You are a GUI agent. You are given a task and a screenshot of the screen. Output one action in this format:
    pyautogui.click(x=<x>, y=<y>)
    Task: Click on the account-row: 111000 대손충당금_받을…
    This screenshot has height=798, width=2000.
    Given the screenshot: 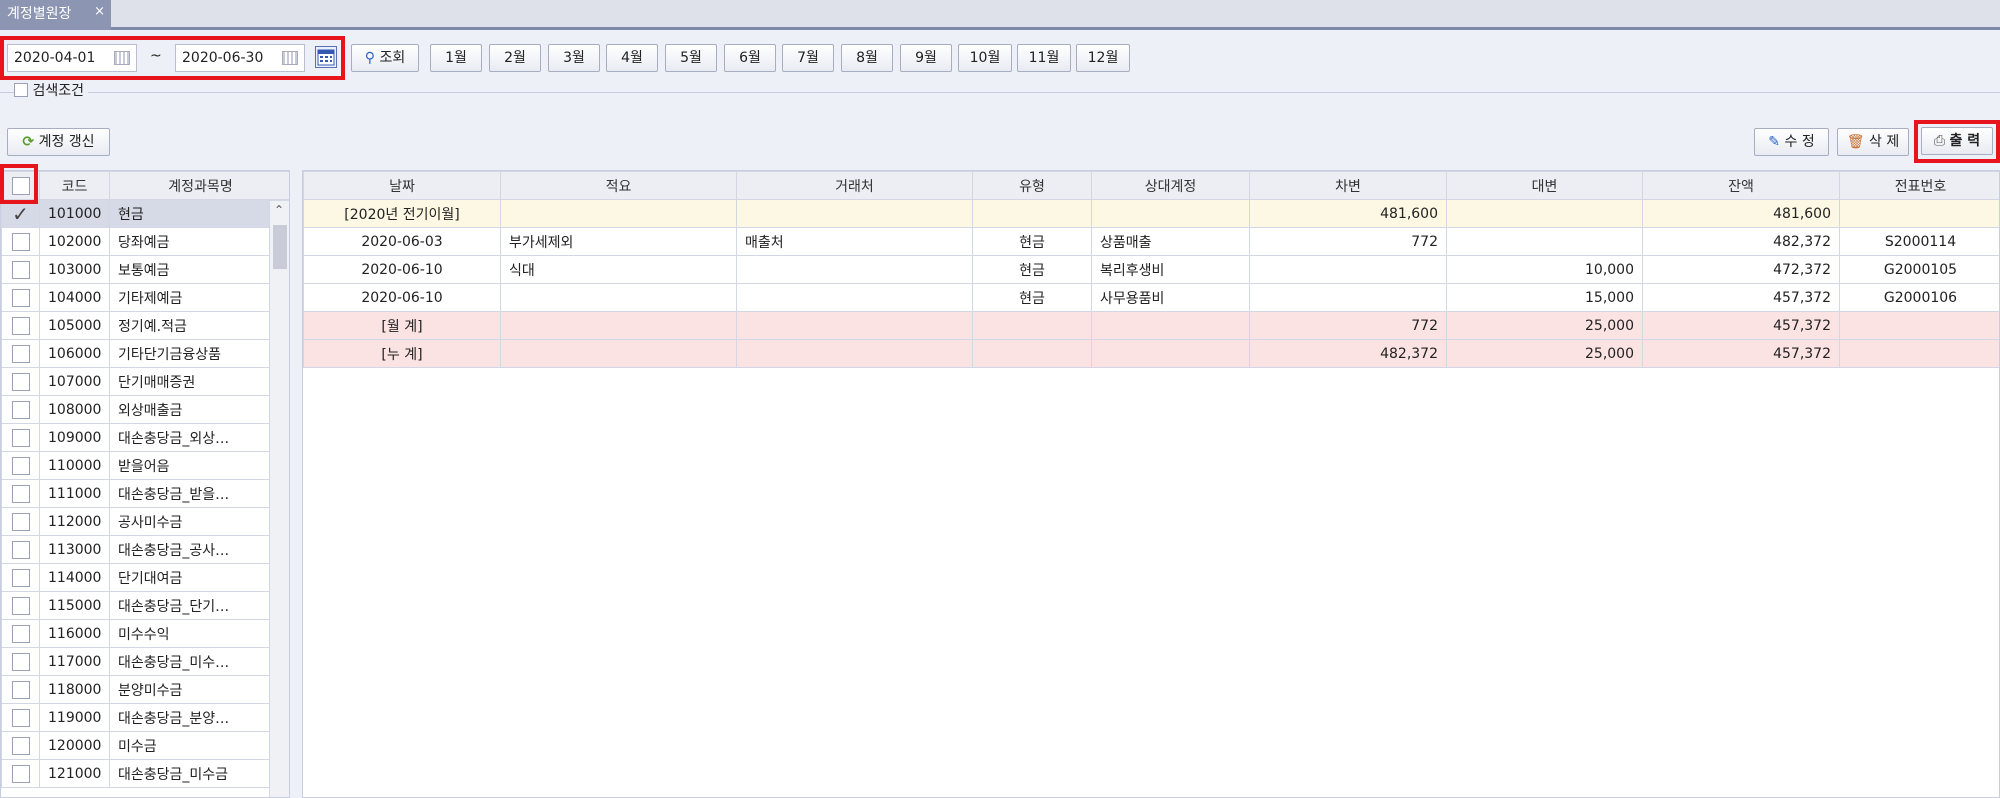 What is the action you would take?
    pyautogui.click(x=145, y=493)
    